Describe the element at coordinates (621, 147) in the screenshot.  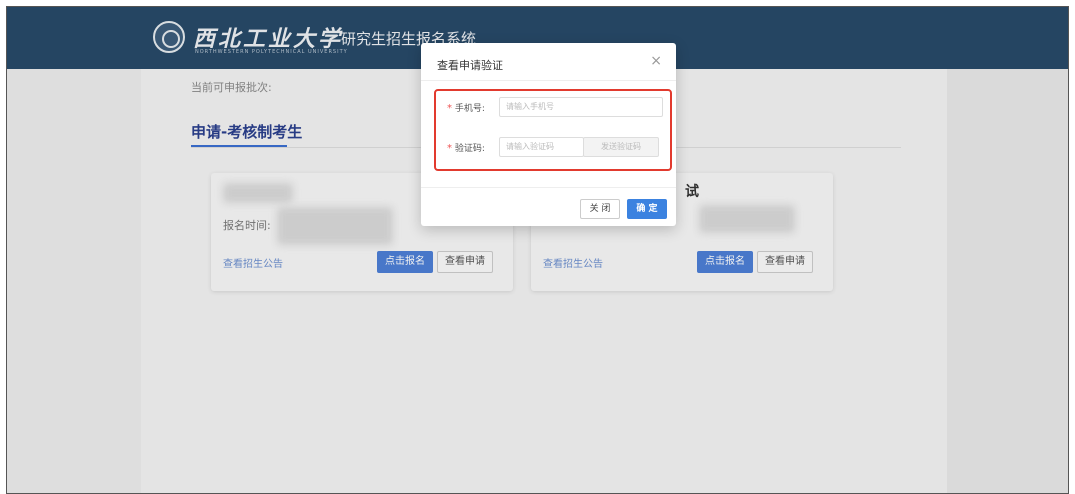
I see `send-code-button: 发送验证码` at that location.